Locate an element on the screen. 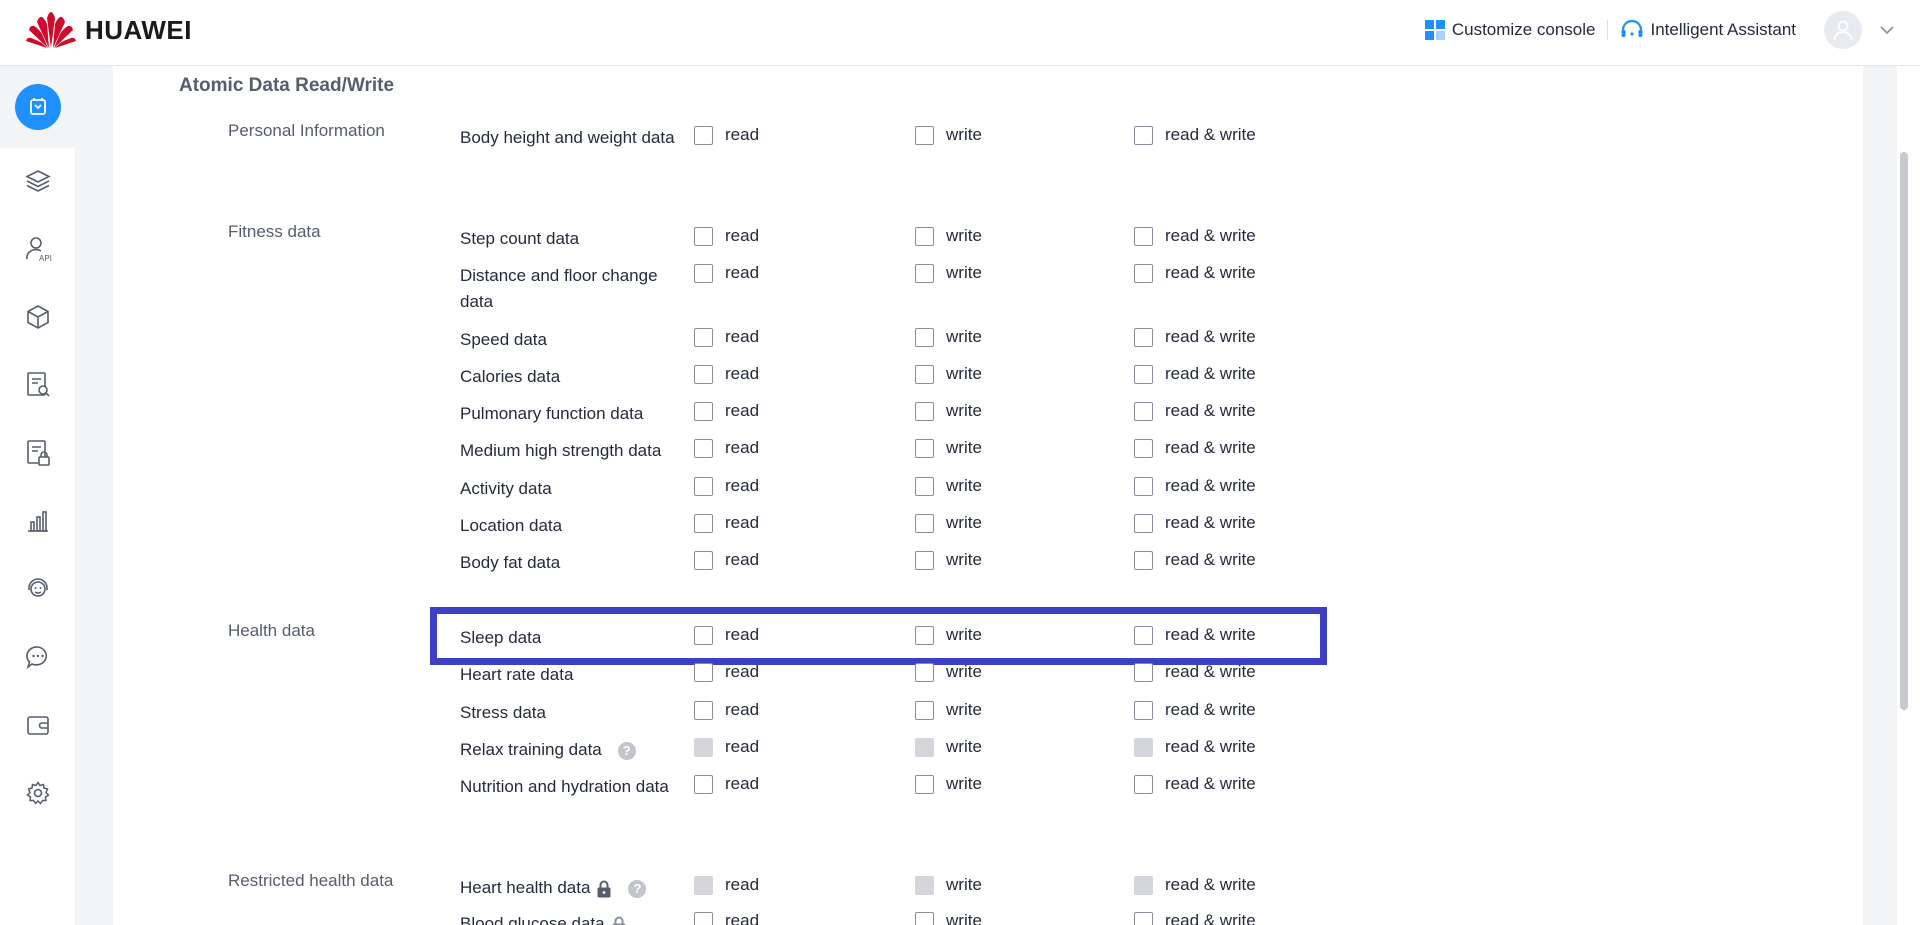 Image resolution: width=1920 pixels, height=925 pixels. scrollbar-thumb is located at coordinates (1904, 431).